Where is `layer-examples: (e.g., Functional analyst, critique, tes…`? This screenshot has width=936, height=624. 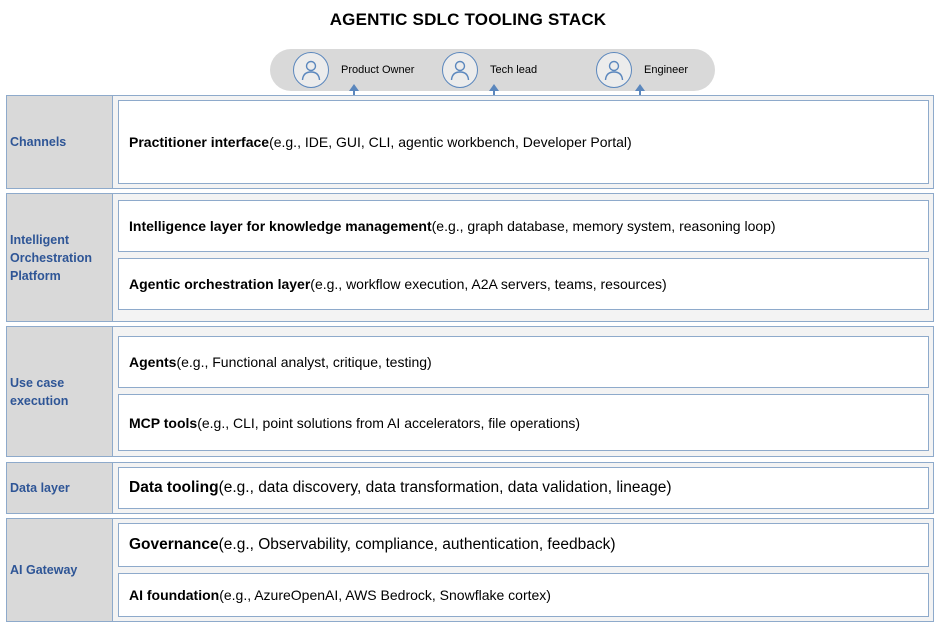 layer-examples: (e.g., Functional analyst, critique, tes… is located at coordinates (304, 362).